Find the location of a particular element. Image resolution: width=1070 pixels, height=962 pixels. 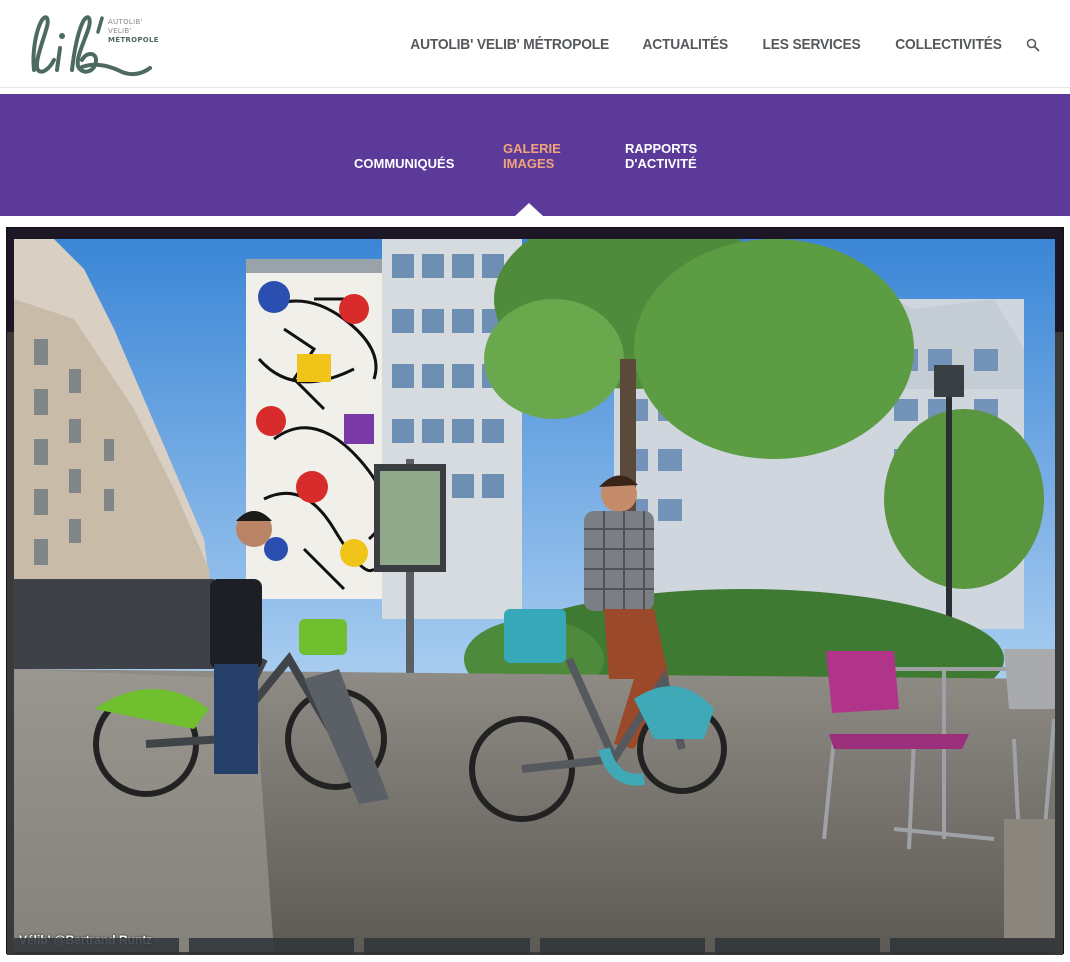

tab-rapports-activite: RAPPORTS D'ACTIVITÉ is located at coordinates (661, 156).